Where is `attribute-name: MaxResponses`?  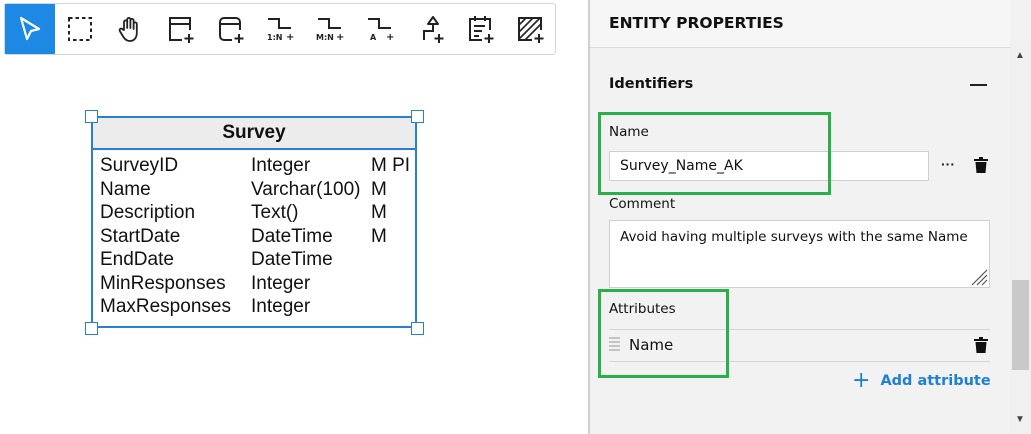 attribute-name: MaxResponses is located at coordinates (165, 306).